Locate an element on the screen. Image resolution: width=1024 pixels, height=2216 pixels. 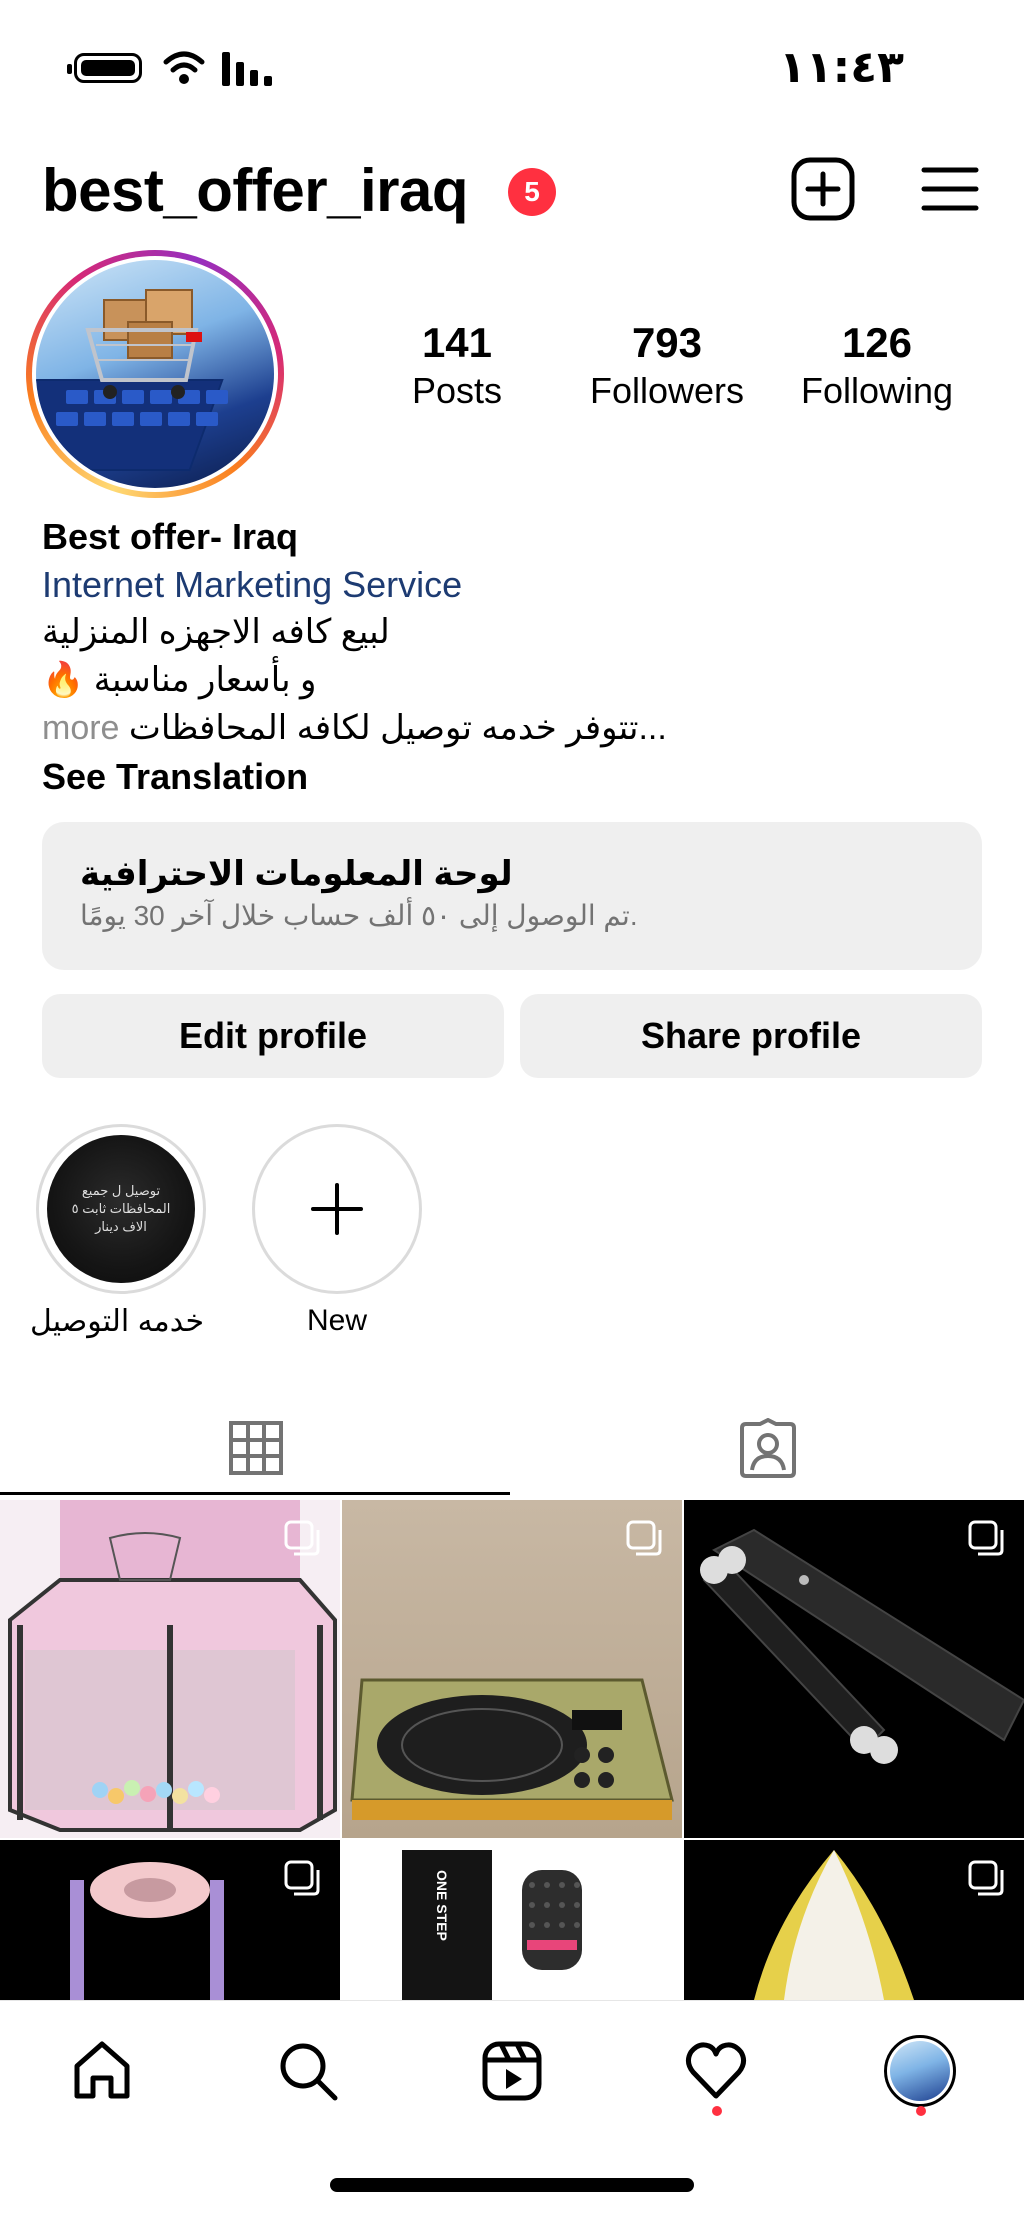
tagged-icon is located at coordinates (768, 1448).